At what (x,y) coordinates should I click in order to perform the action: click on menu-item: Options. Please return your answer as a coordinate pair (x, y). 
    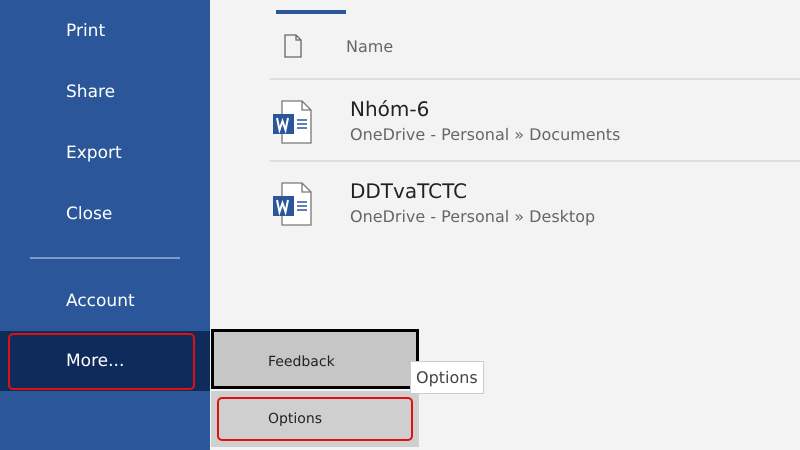
    Looking at the image, I should click on (315, 419).